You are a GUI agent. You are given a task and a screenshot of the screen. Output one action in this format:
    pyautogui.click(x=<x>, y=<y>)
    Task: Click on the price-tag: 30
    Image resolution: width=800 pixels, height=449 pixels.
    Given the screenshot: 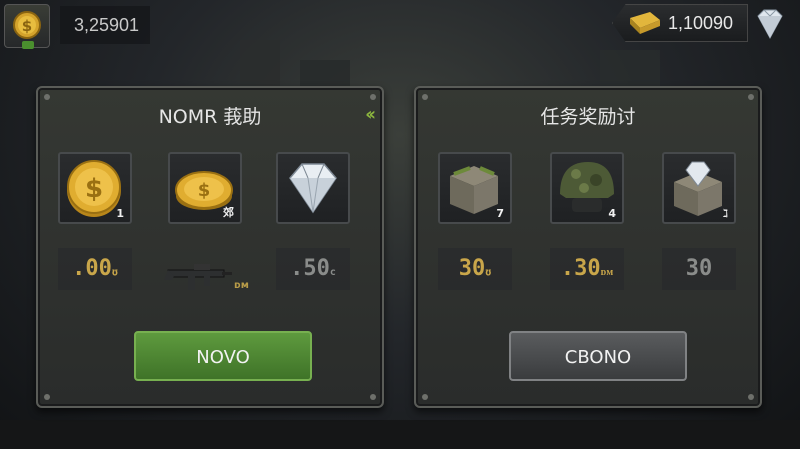 What is the action you would take?
    pyautogui.click(x=699, y=269)
    